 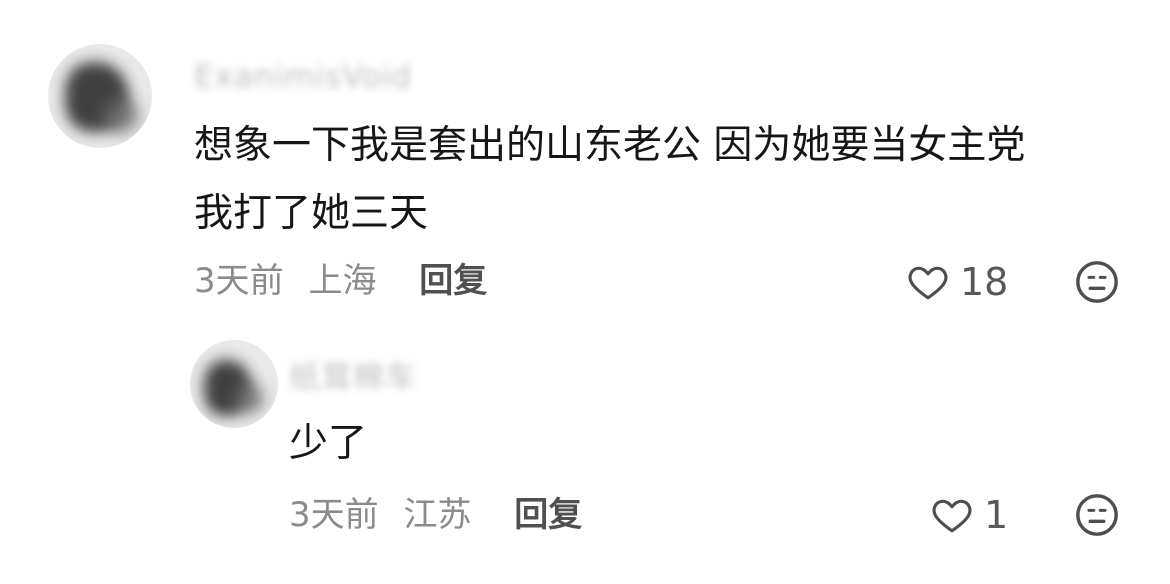 I want to click on reply-user-avatar, so click(x=234, y=384).